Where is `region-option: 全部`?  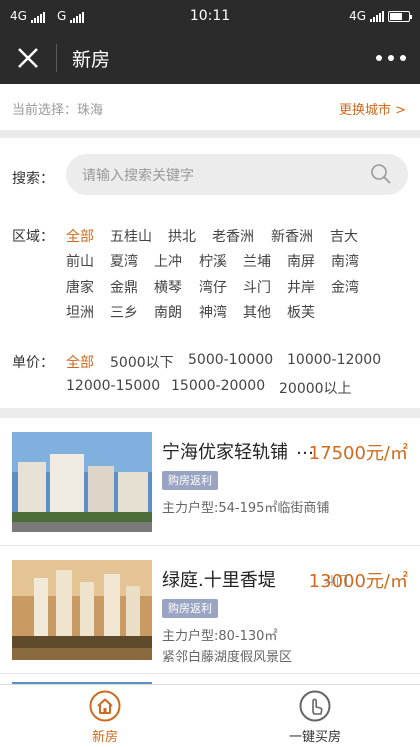
region-option: 全部 is located at coordinates (80, 236).